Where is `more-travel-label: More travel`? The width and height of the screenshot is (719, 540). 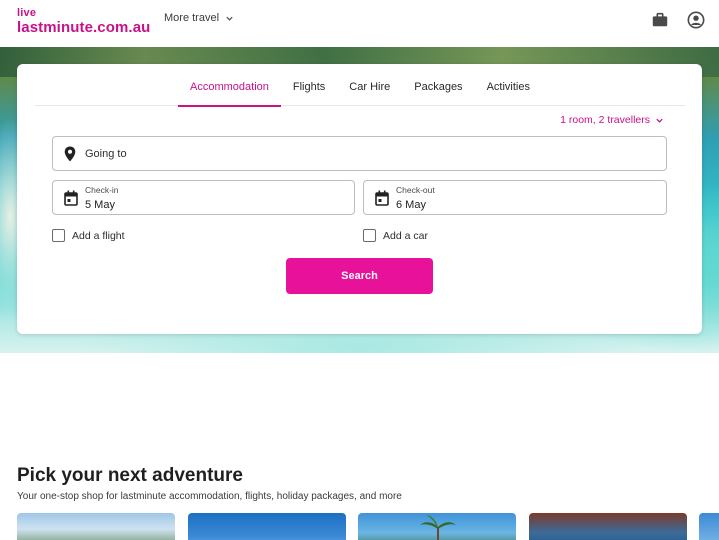 more-travel-label: More travel is located at coordinates (192, 18).